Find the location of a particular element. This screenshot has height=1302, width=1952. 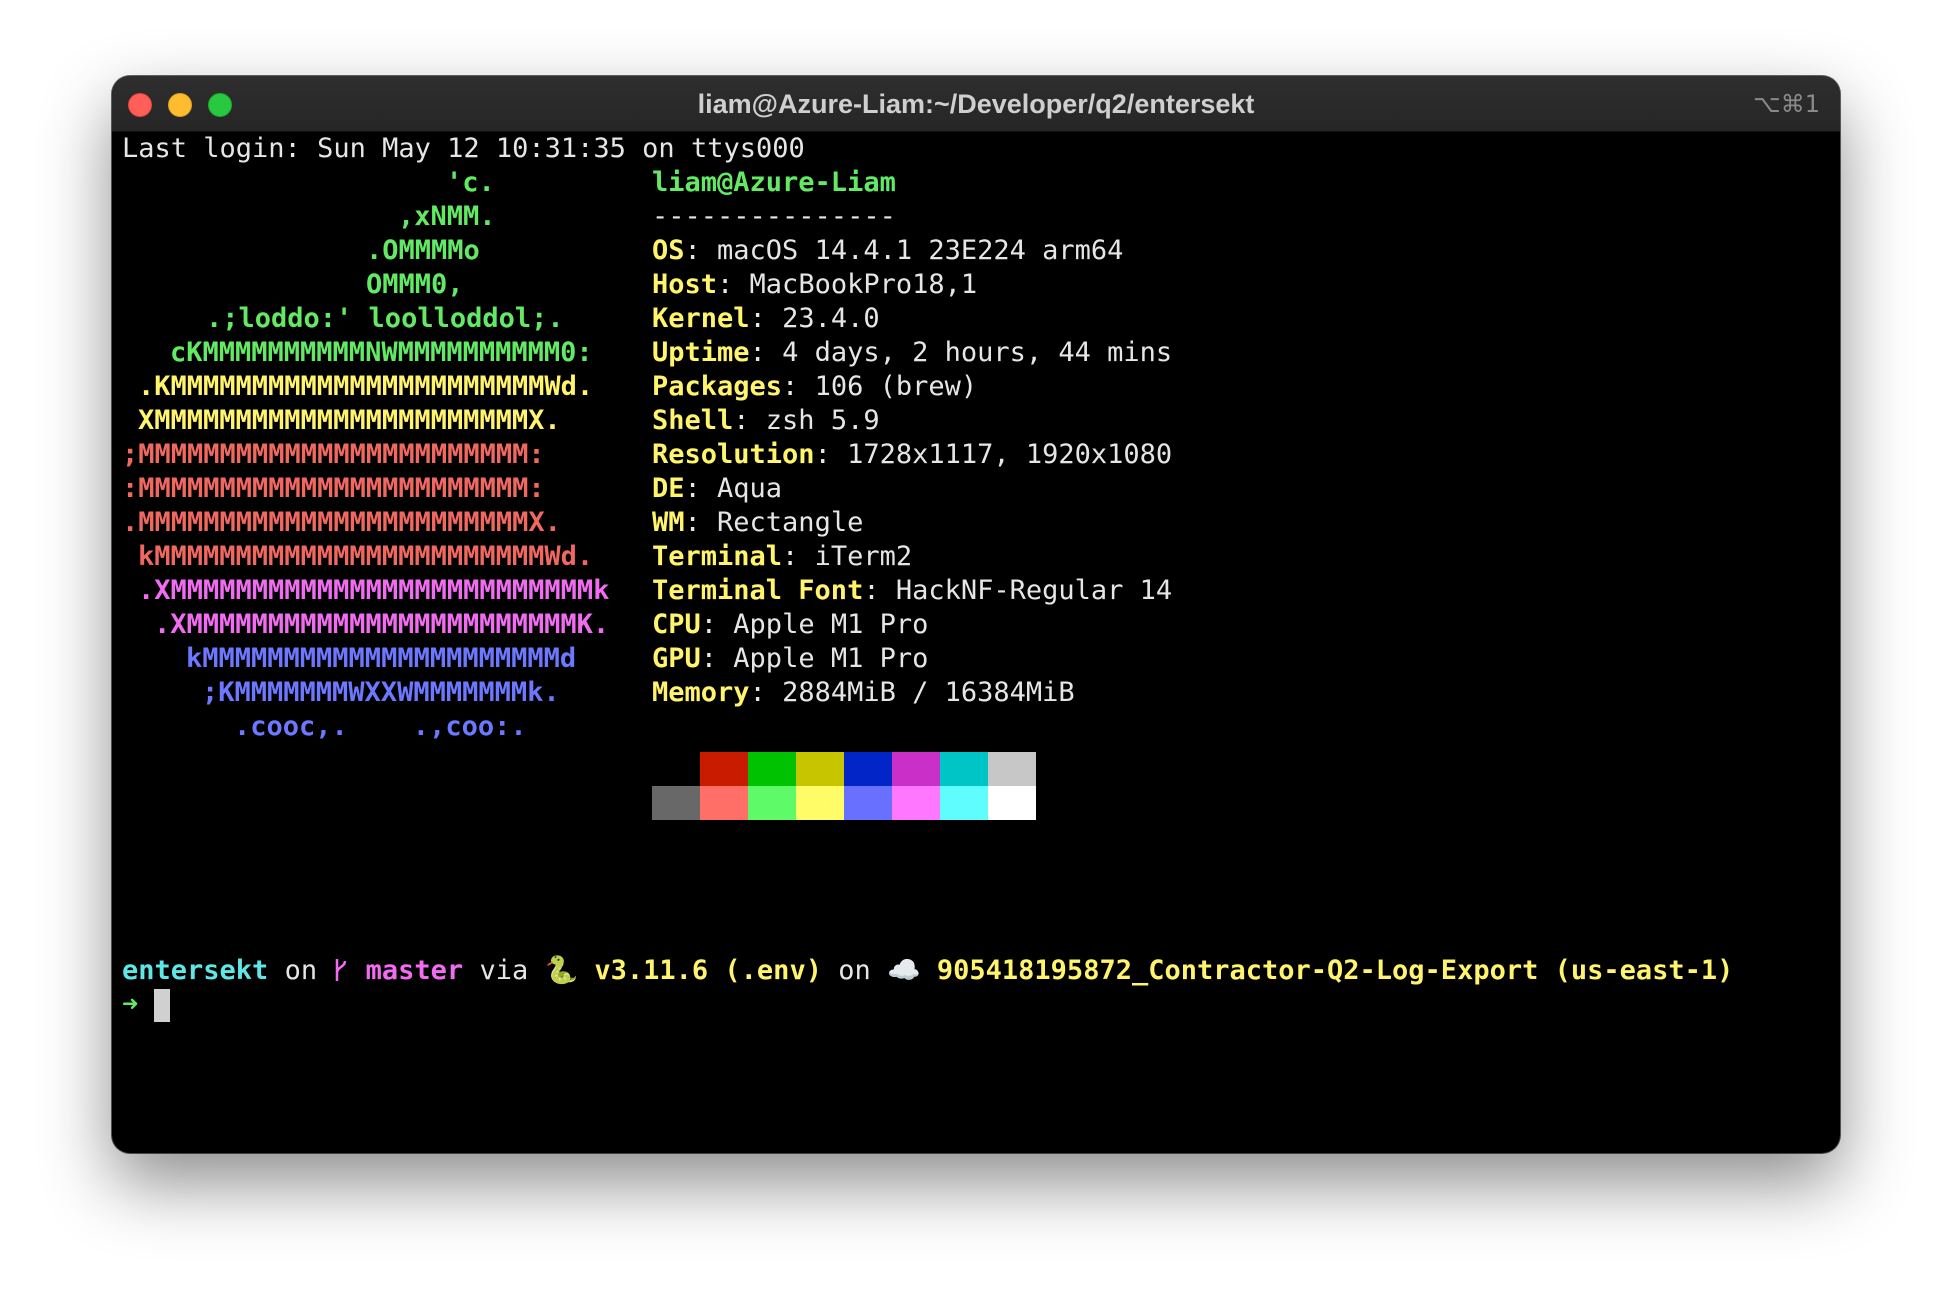

git-branch-name: master is located at coordinates (414, 970).